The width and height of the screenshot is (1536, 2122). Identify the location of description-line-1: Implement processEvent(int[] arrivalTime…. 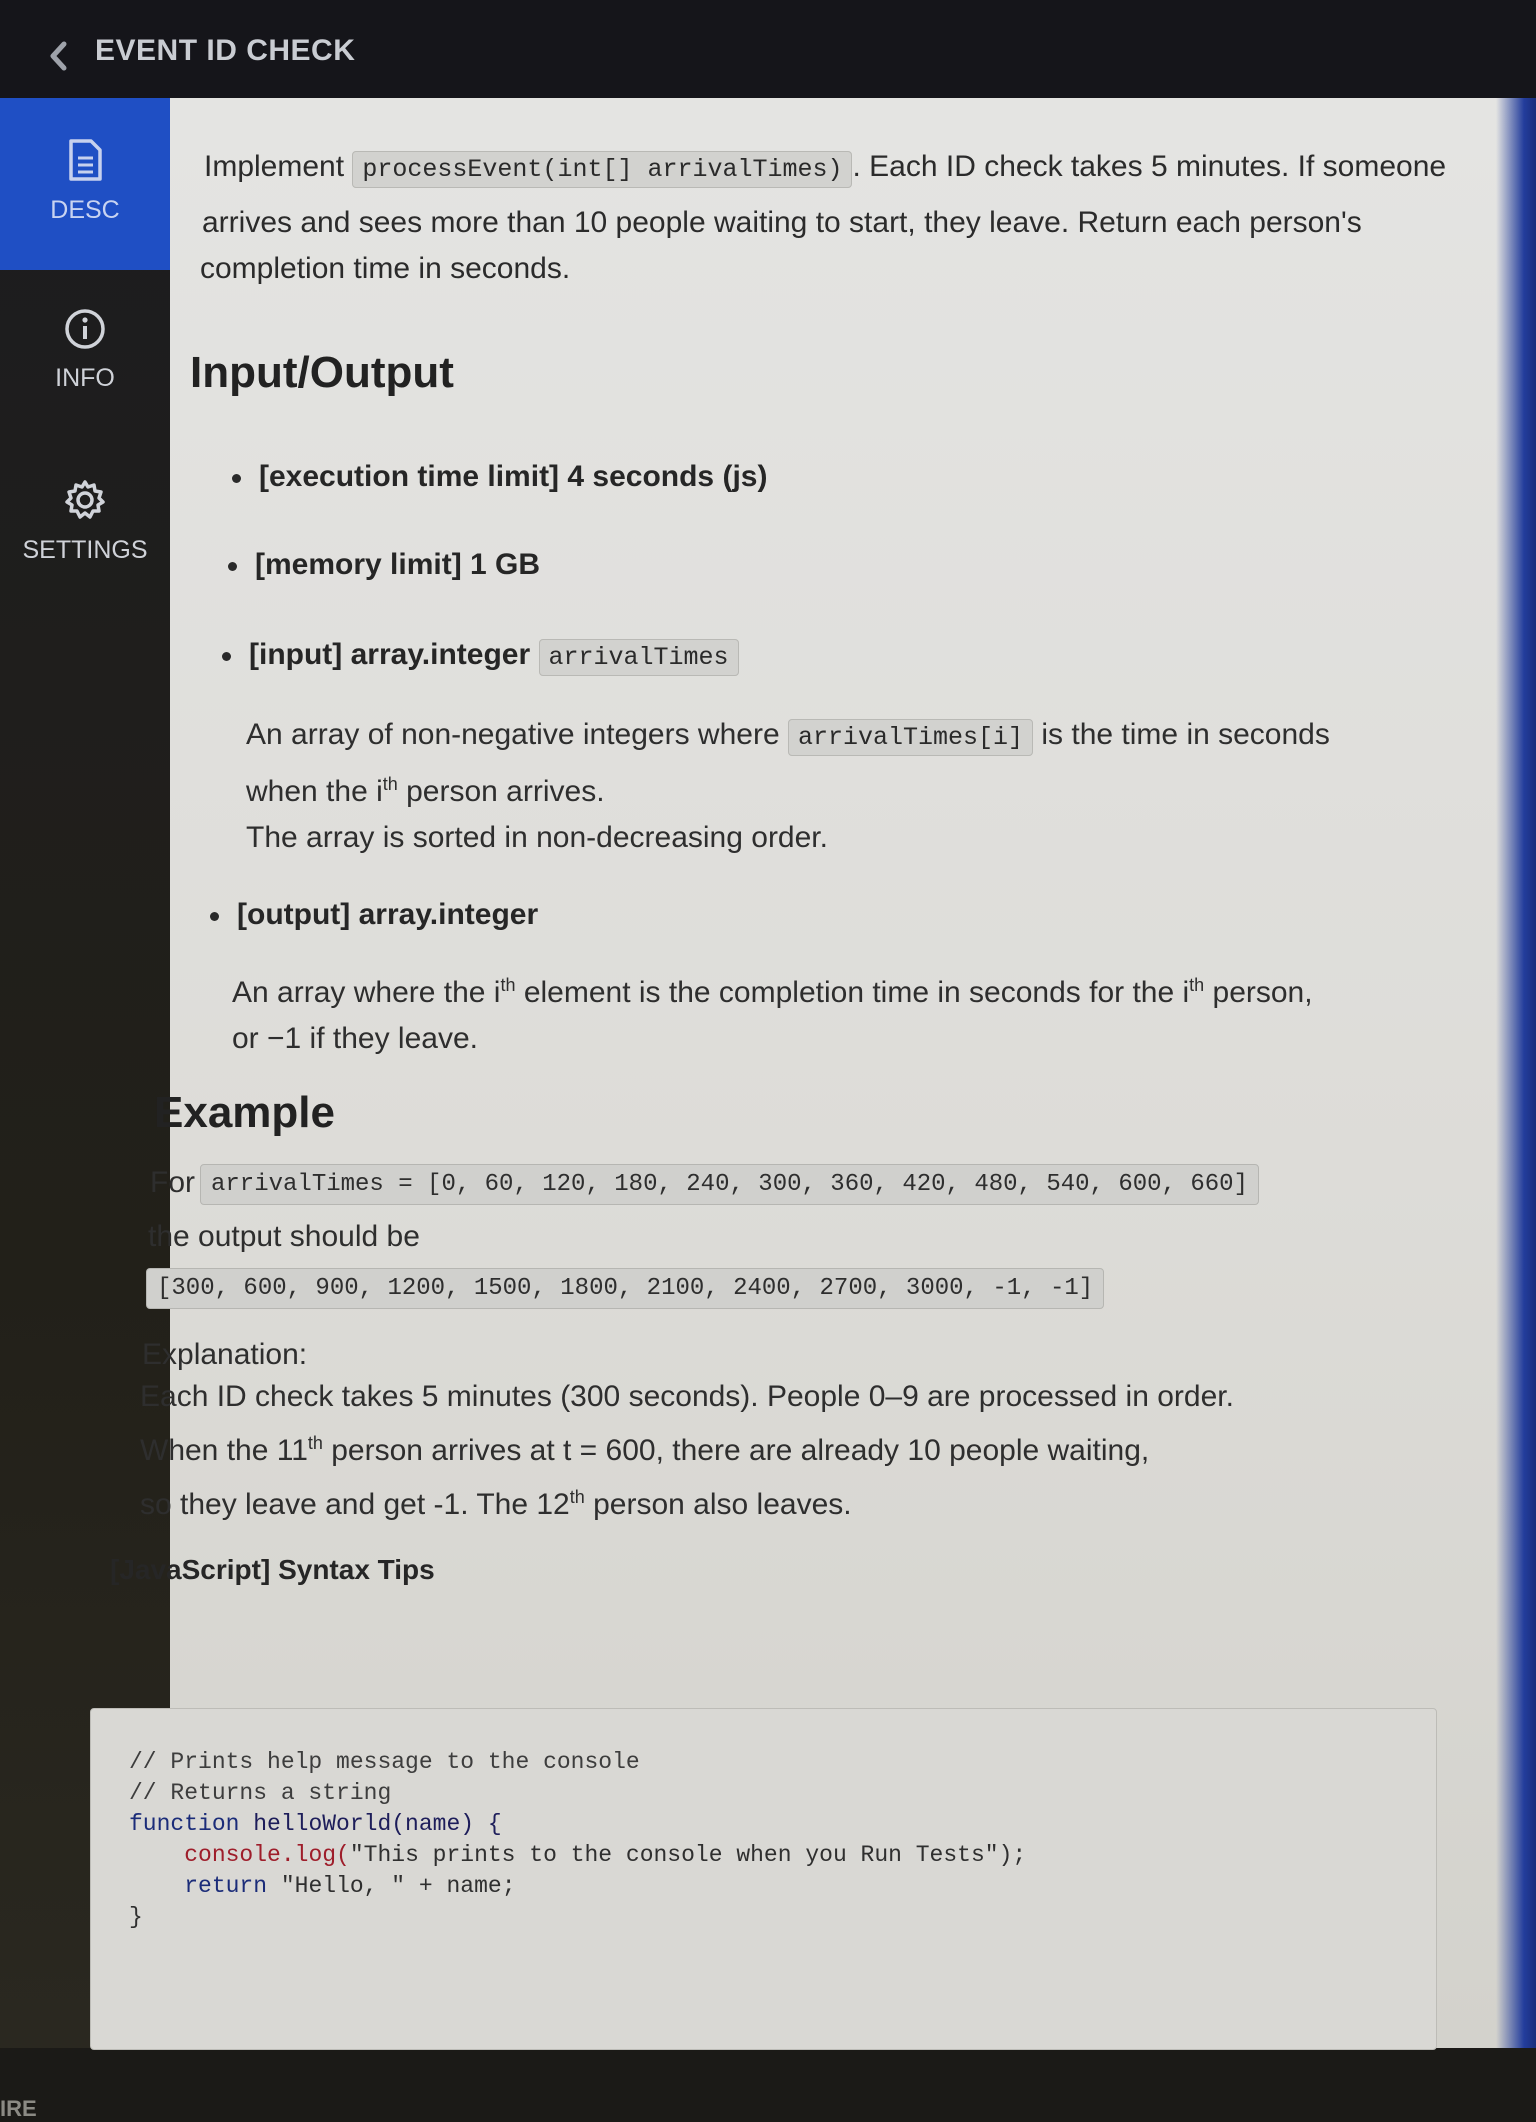
(854, 168).